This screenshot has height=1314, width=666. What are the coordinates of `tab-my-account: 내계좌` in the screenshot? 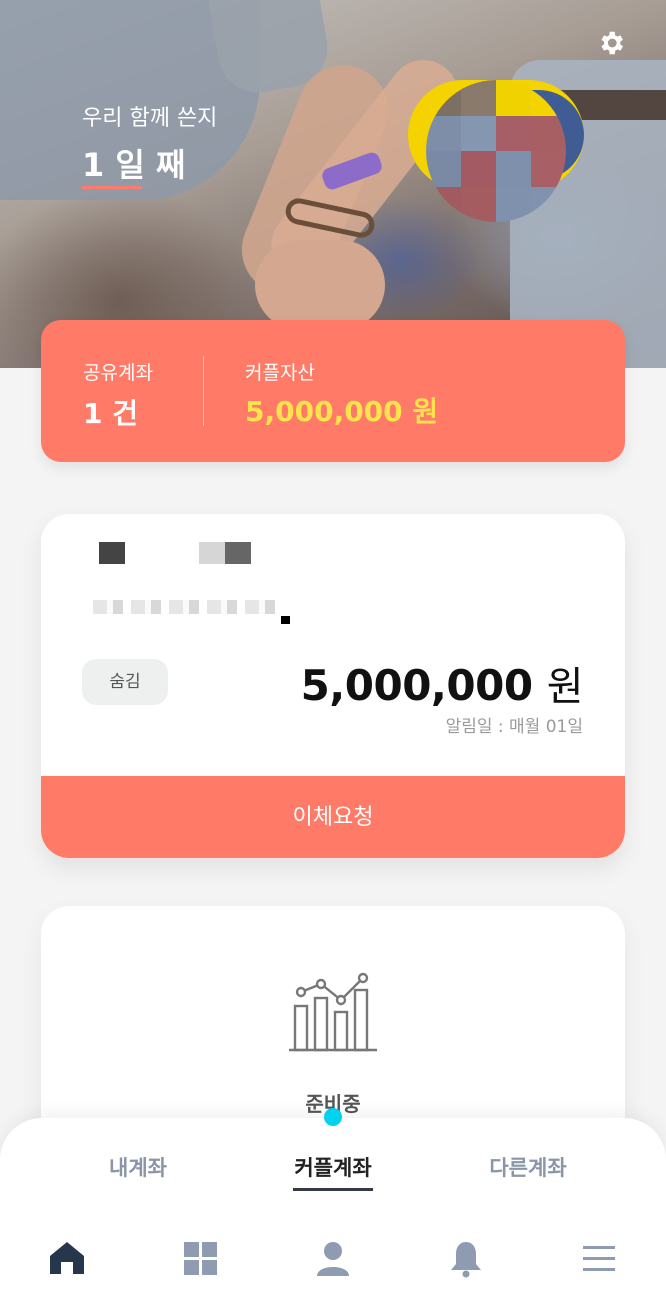 It's located at (138, 1167).